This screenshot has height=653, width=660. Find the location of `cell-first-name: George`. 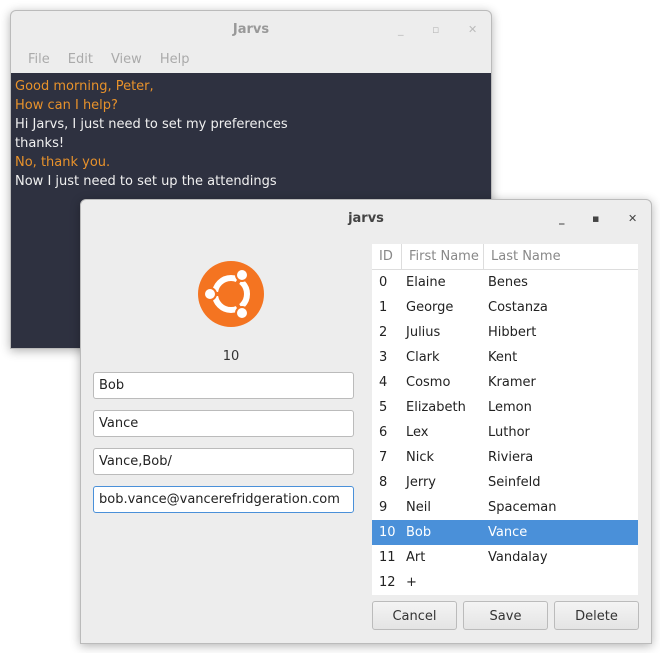

cell-first-name: George is located at coordinates (430, 307).